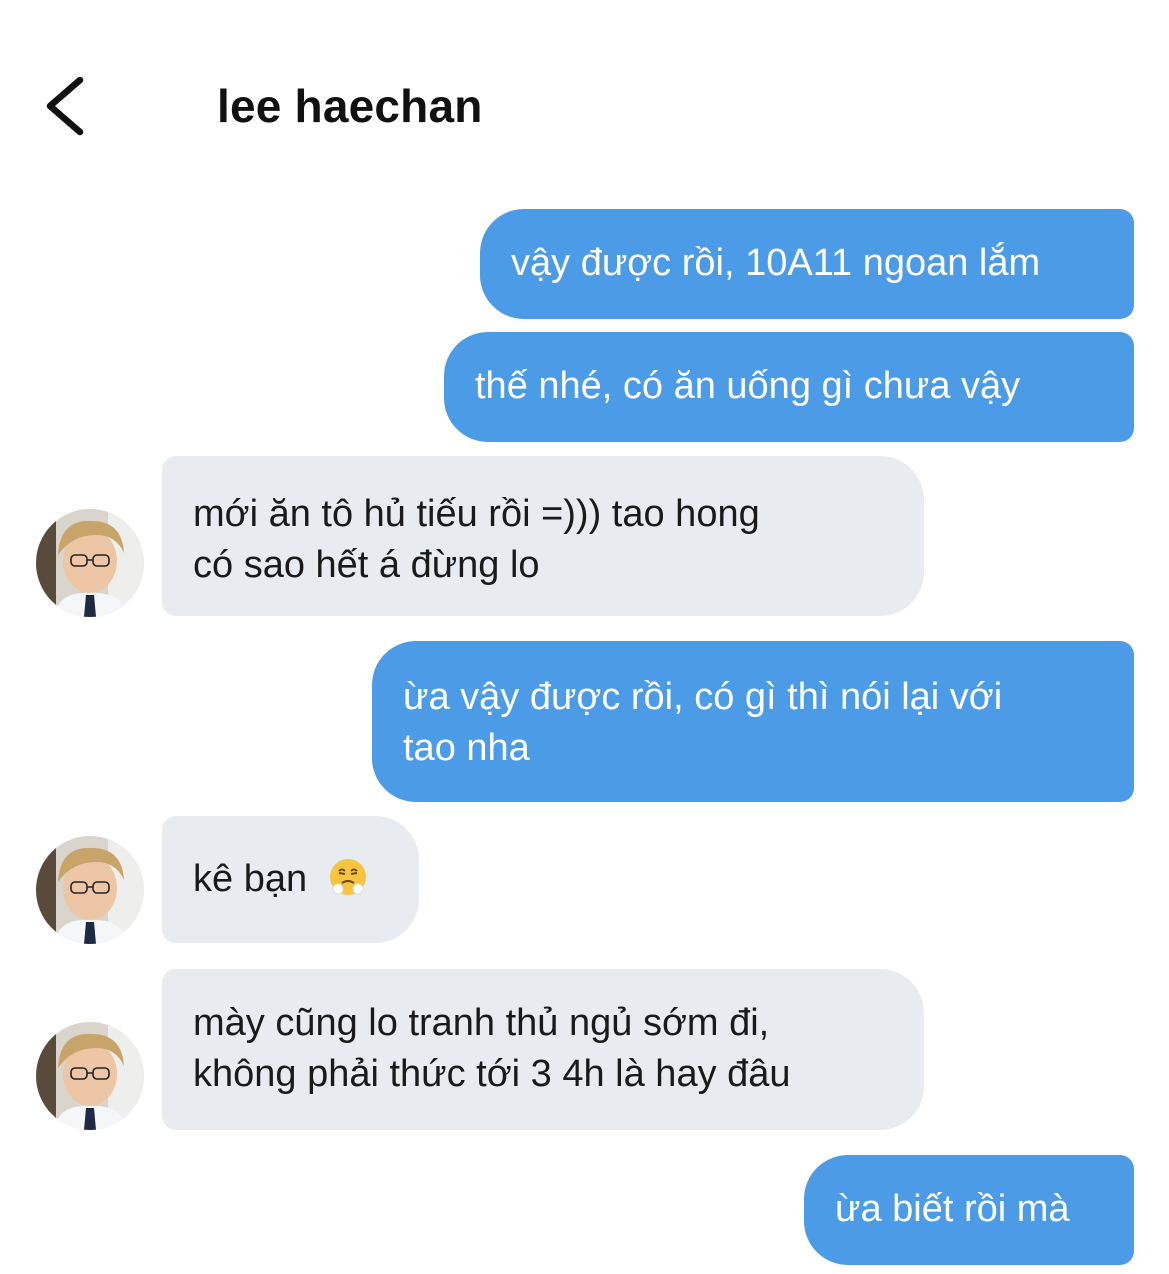 The width and height of the screenshot is (1169, 1274). I want to click on message-bubble-sent: thế nhé, có ăn uống gì chưa vậy, so click(789, 387).